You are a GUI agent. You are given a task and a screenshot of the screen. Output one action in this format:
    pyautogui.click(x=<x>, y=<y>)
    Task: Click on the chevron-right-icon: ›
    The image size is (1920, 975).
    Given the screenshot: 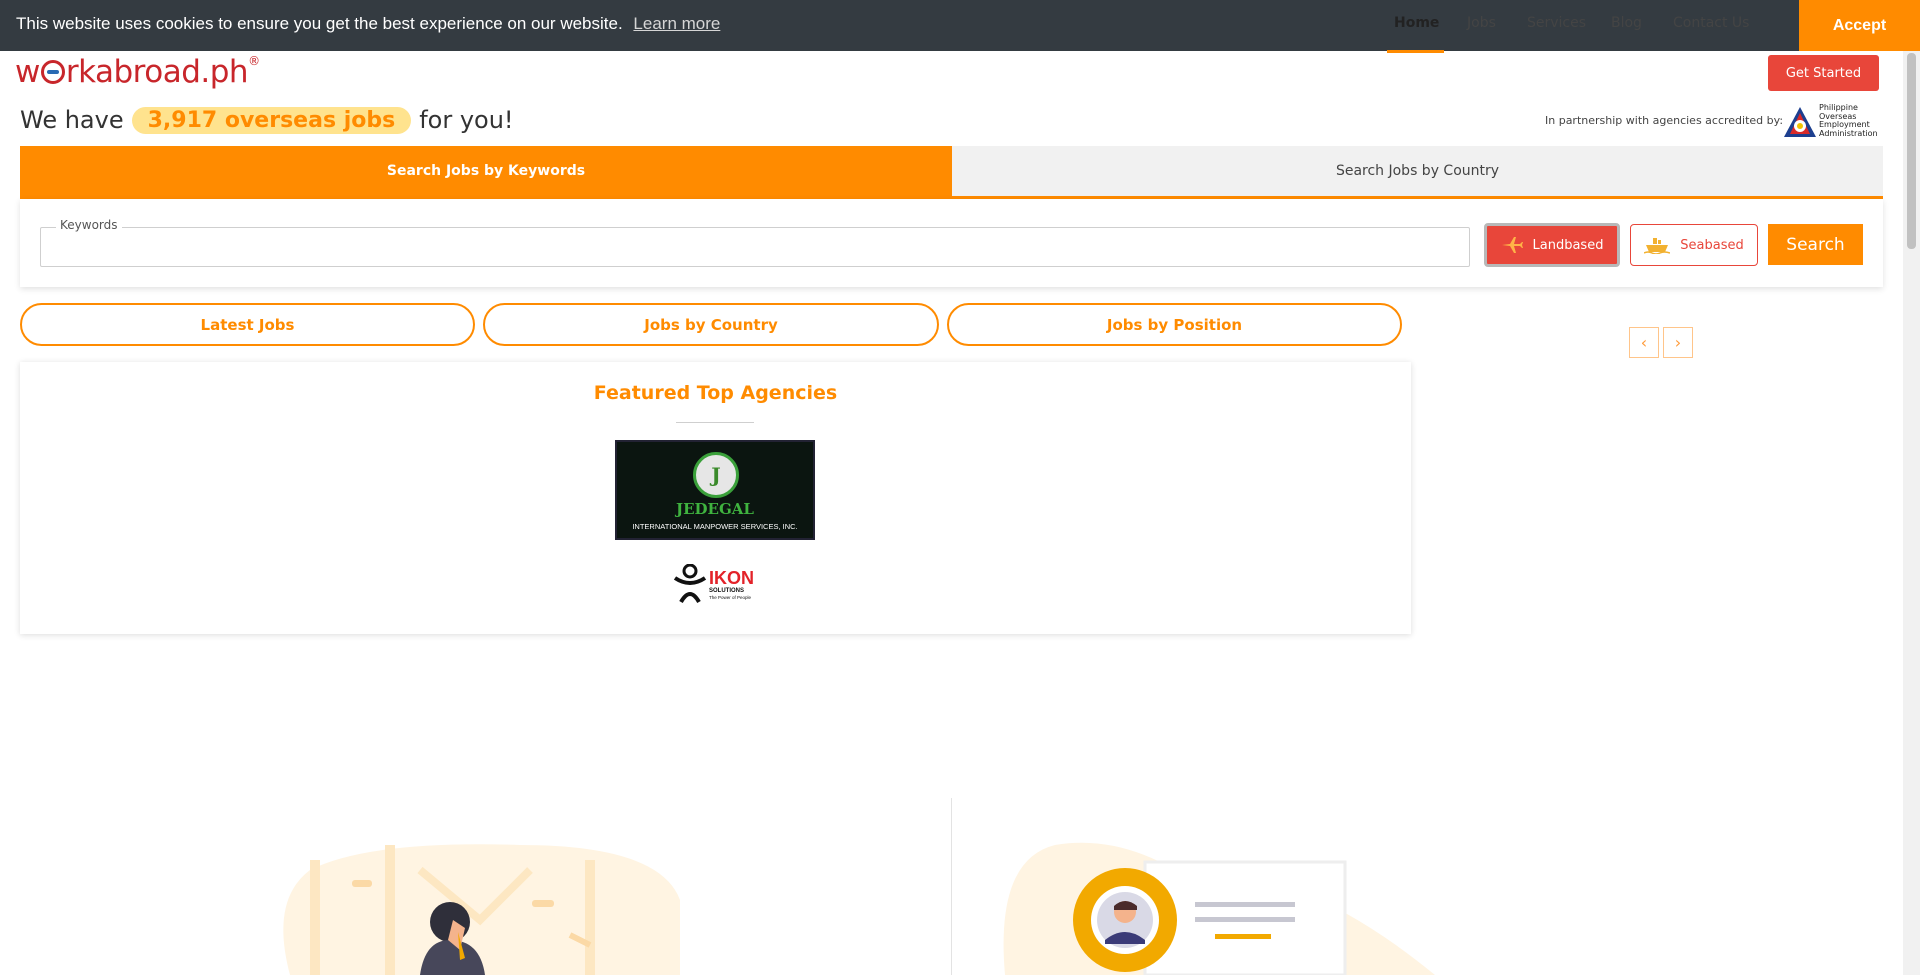 What is the action you would take?
    pyautogui.click(x=1678, y=342)
    